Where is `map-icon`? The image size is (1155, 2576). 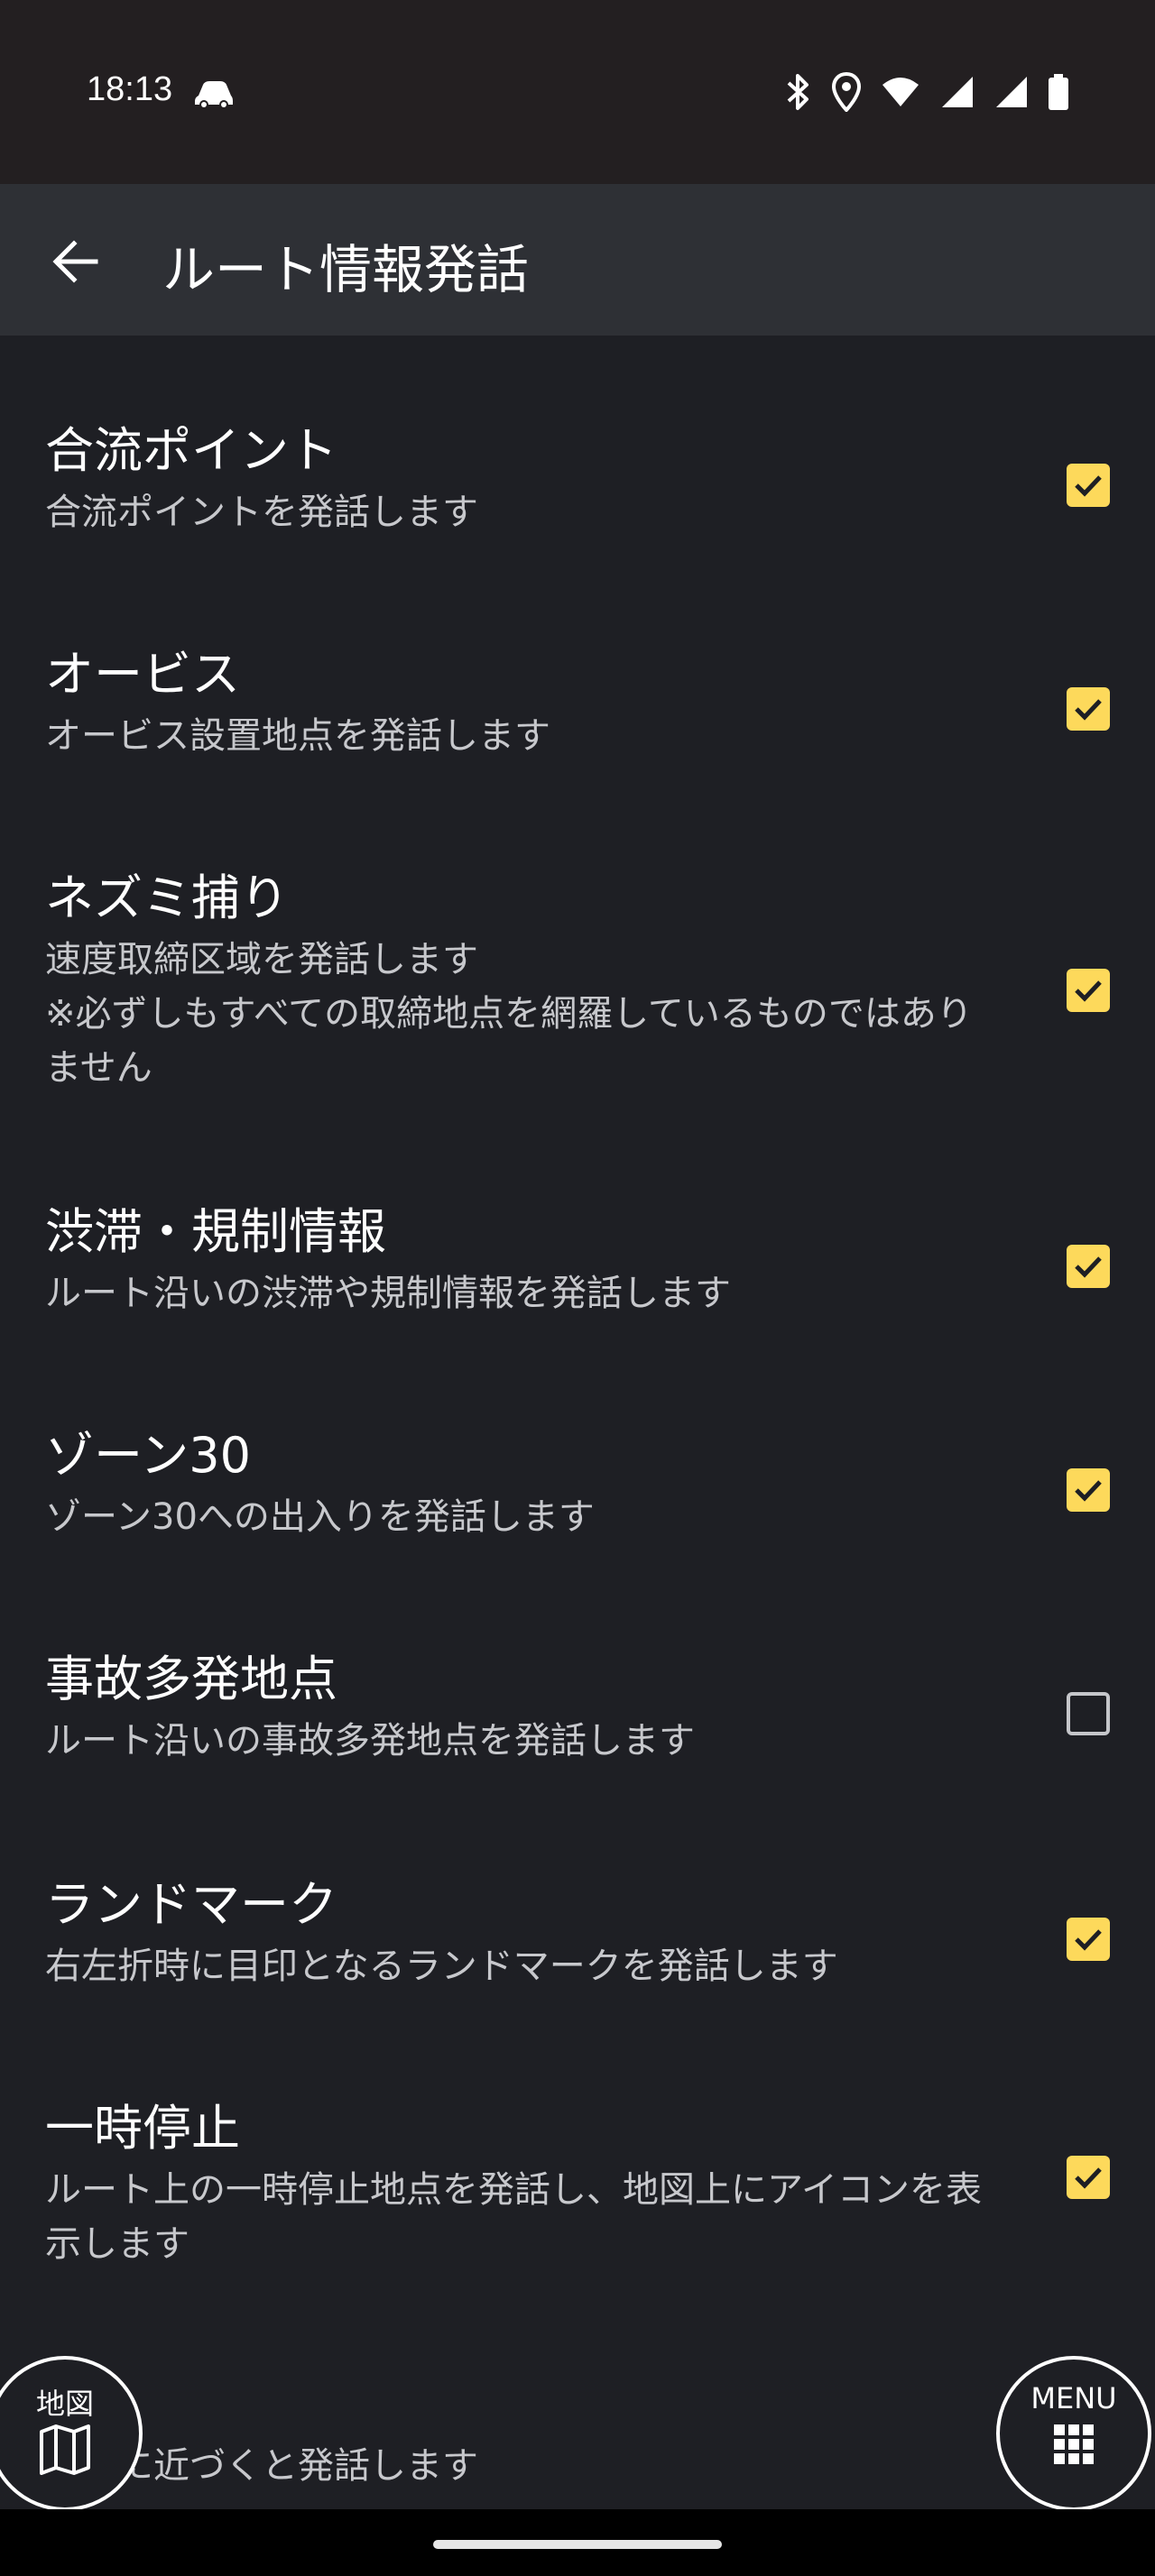
map-icon is located at coordinates (65, 2449).